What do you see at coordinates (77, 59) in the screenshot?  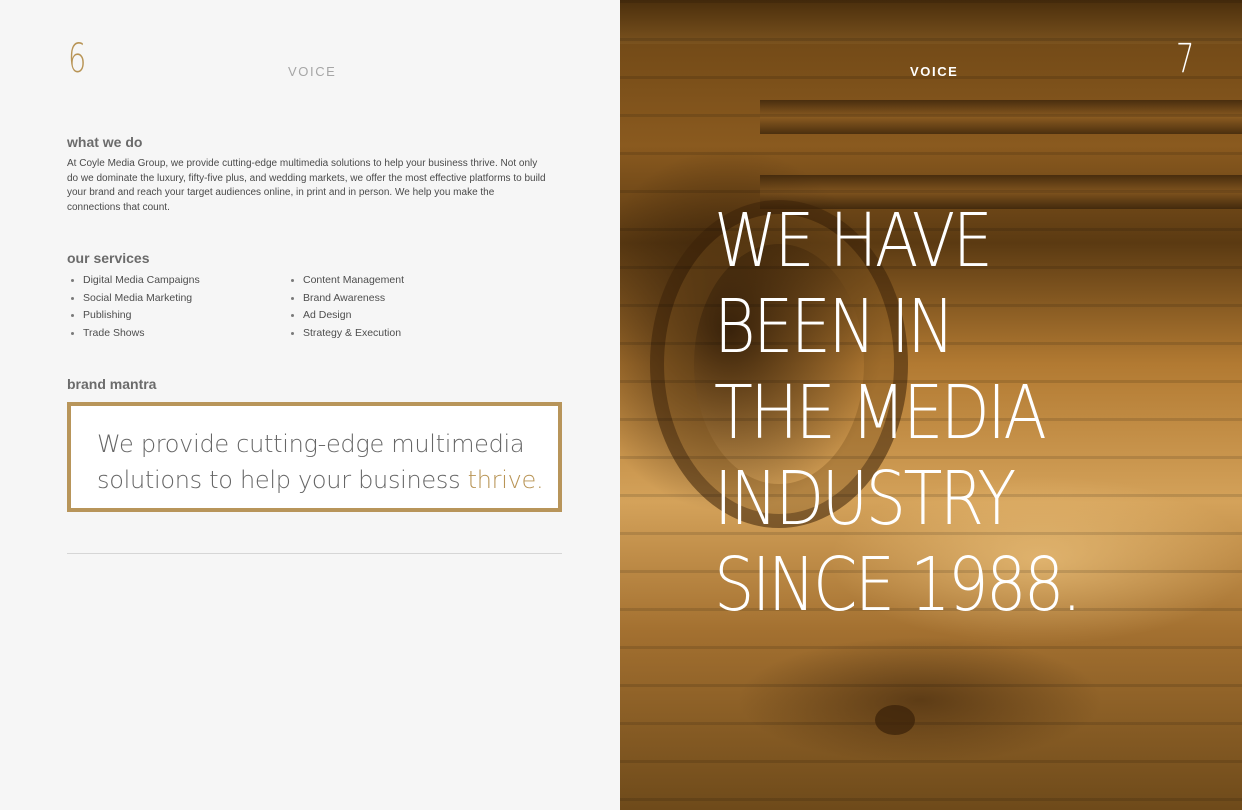 I see `page-number-left: 6` at bounding box center [77, 59].